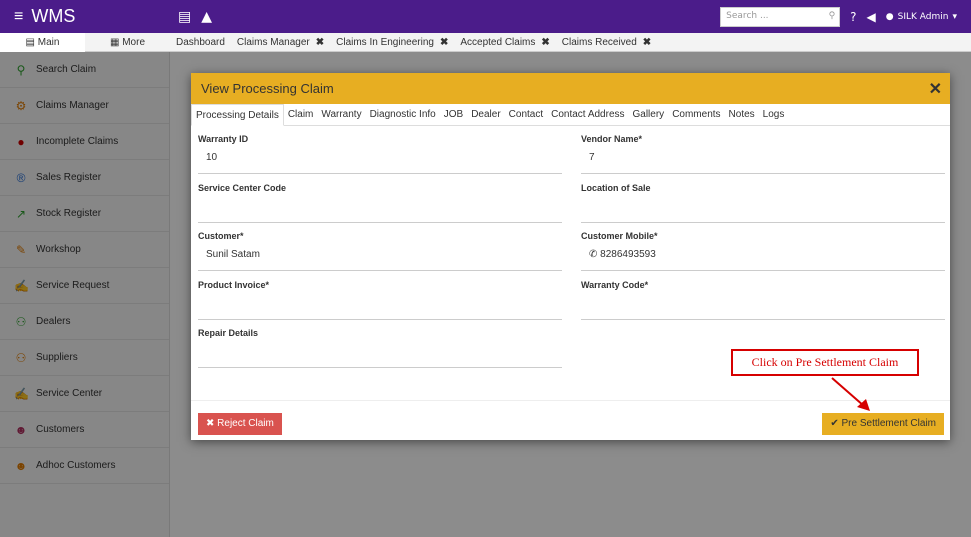 The width and height of the screenshot is (971, 537). What do you see at coordinates (871, 17) in the screenshot?
I see `announcement-icon: ◀` at bounding box center [871, 17].